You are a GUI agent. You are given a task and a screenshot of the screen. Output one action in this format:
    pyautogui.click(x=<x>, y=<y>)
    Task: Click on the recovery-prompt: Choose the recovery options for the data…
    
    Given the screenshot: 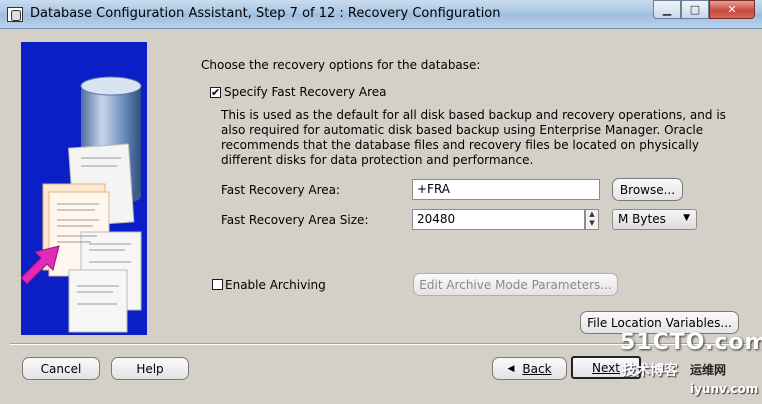 What is the action you would take?
    pyautogui.click(x=341, y=65)
    